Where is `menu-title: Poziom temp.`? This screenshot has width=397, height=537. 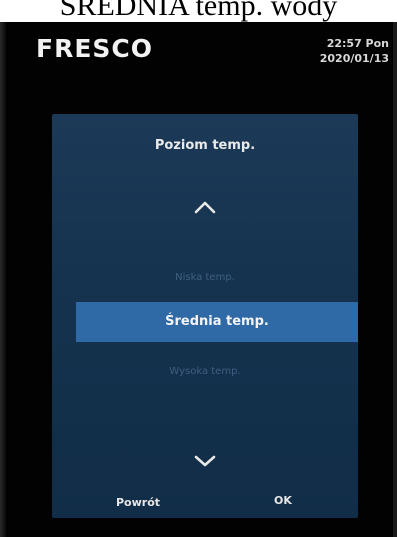 menu-title: Poziom temp. is located at coordinates (205, 145).